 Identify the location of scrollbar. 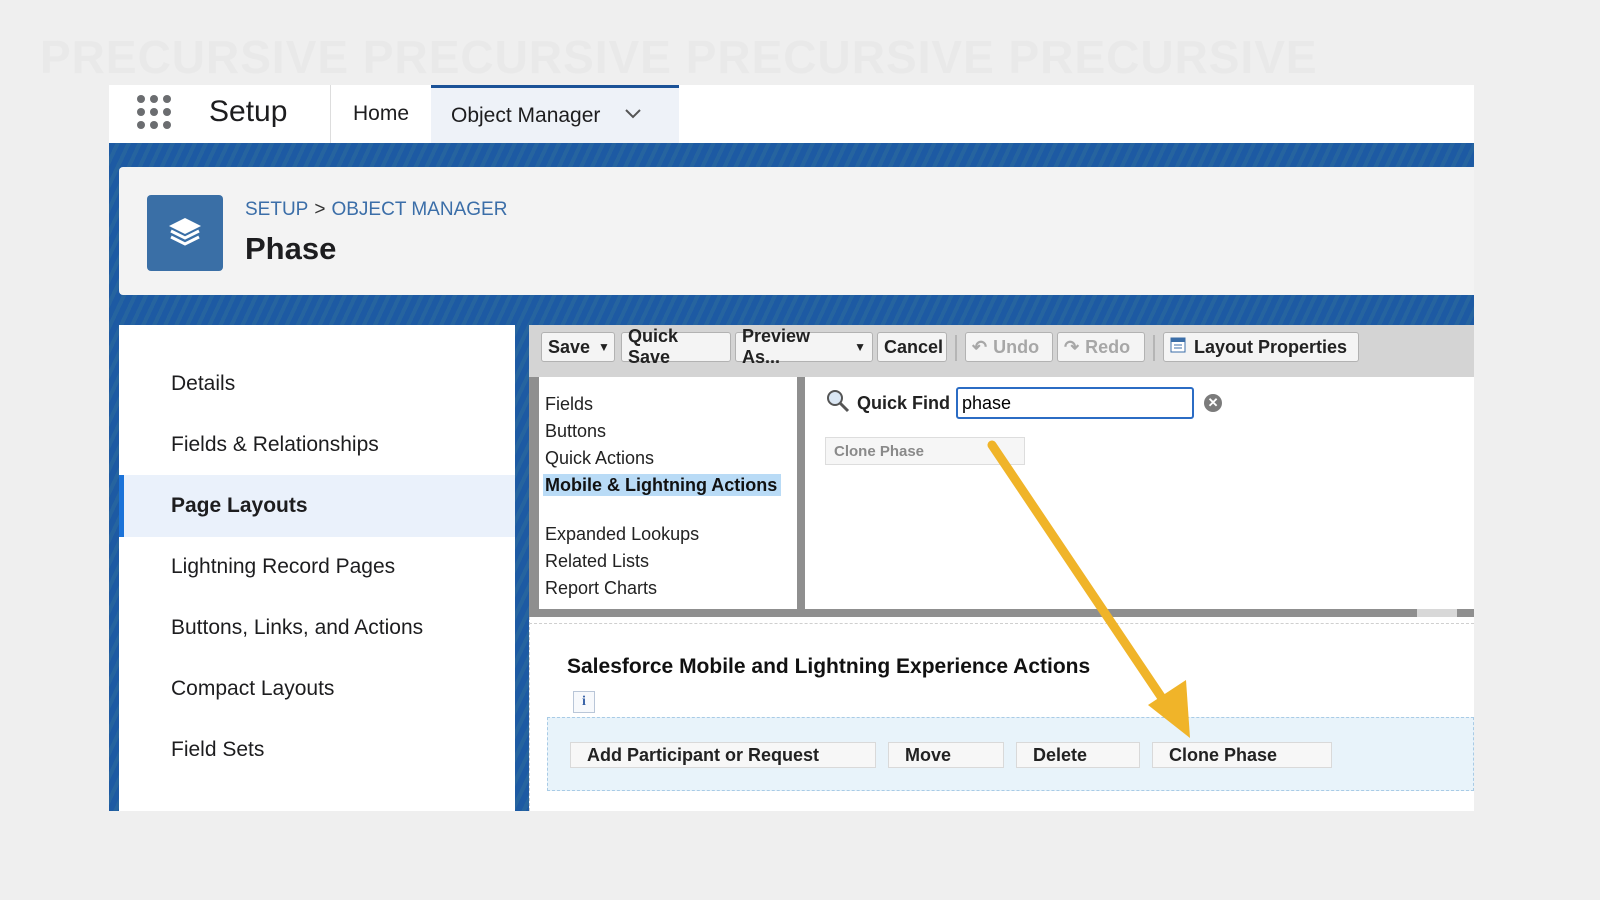
(1437, 613).